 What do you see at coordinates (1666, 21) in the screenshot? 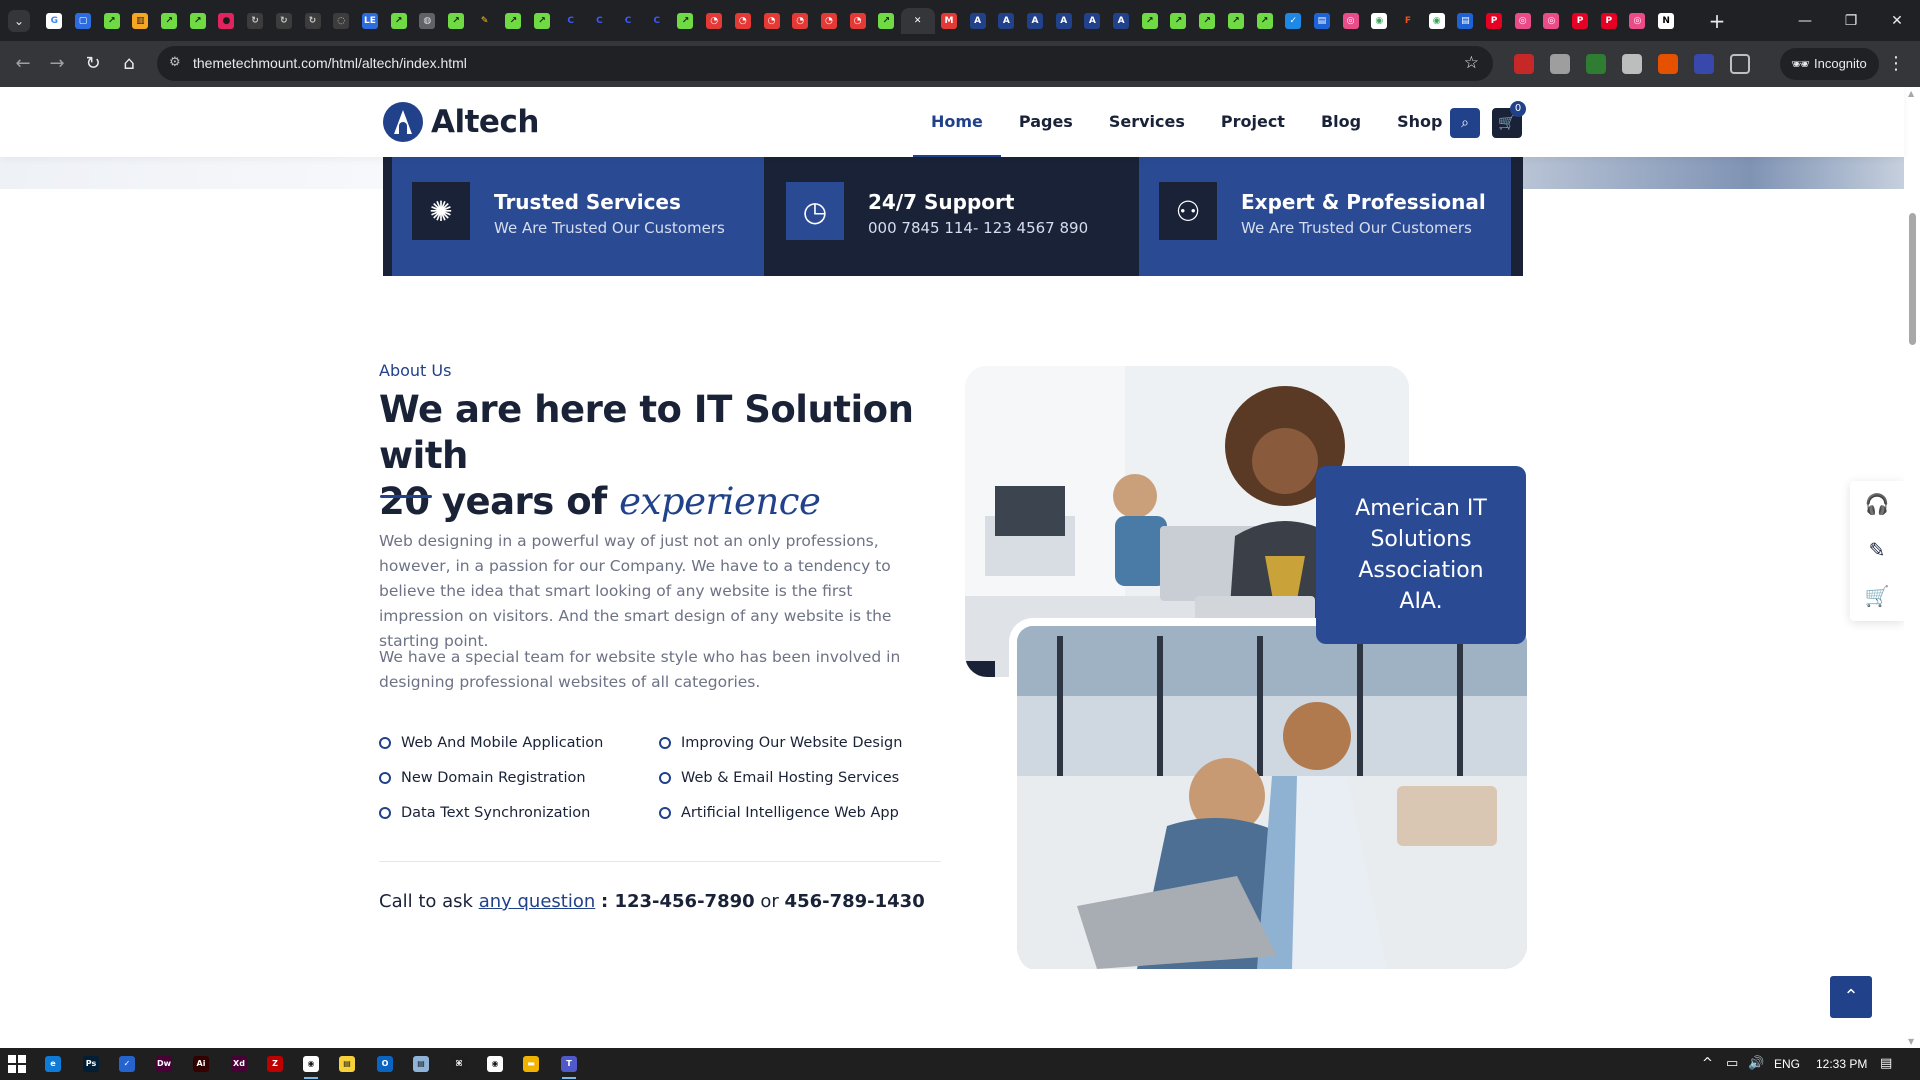
I see `browser-tab: N` at bounding box center [1666, 21].